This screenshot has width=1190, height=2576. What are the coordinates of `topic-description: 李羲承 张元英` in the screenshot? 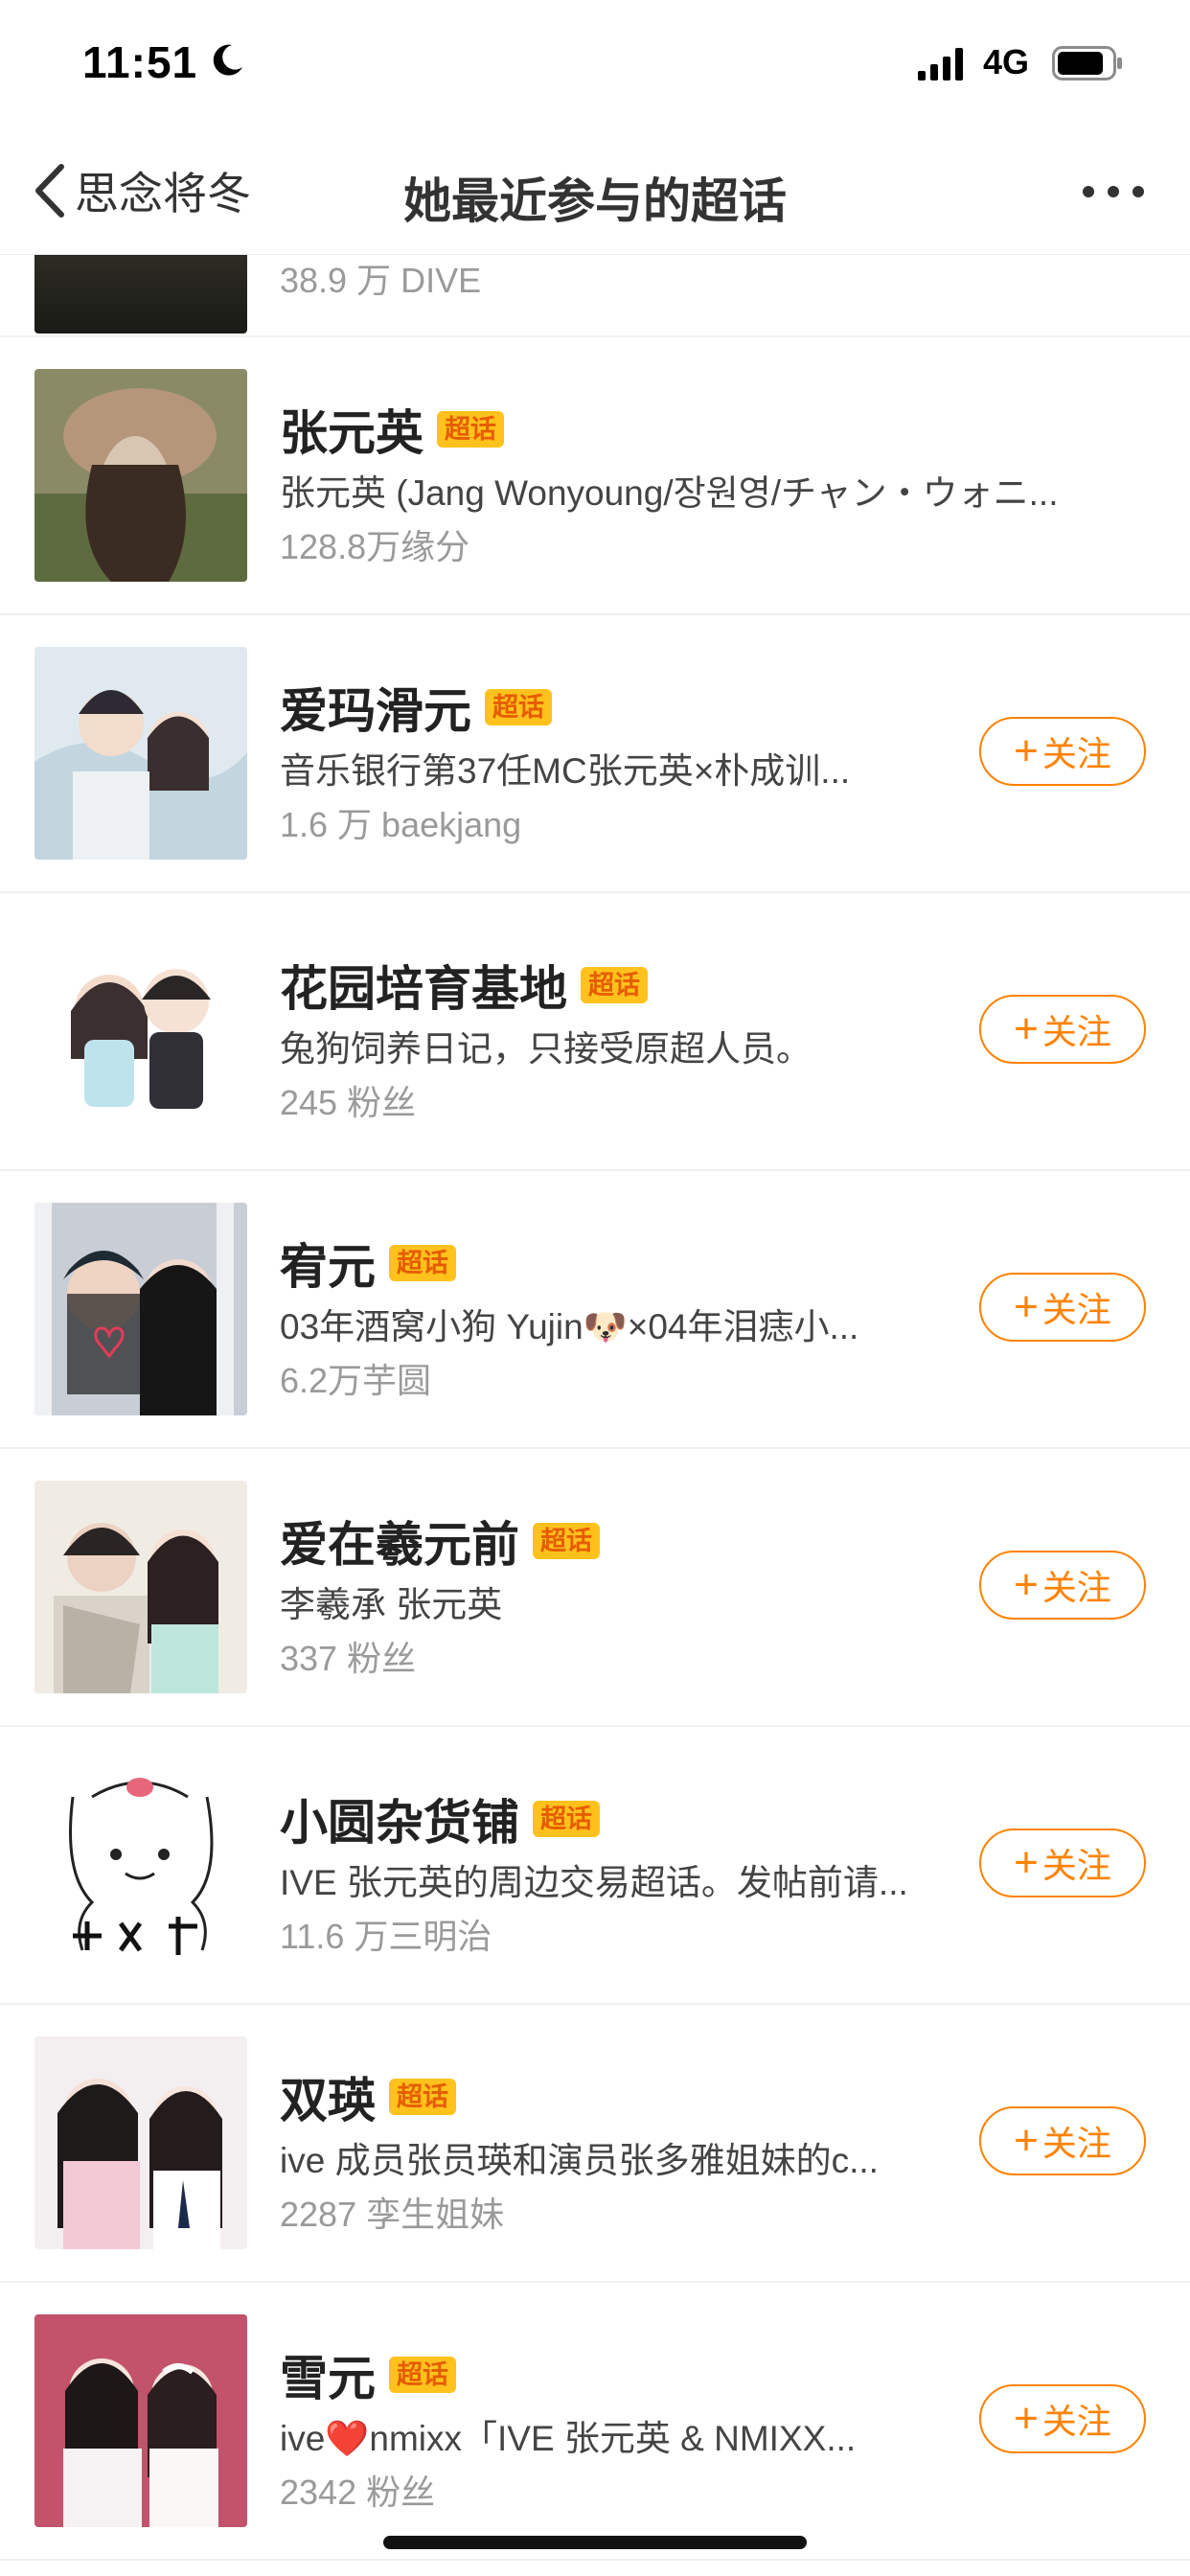 It's located at (391, 1604).